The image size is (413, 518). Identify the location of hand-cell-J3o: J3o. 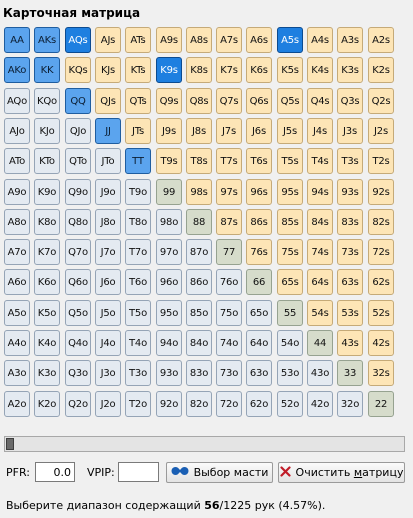
(108, 373).